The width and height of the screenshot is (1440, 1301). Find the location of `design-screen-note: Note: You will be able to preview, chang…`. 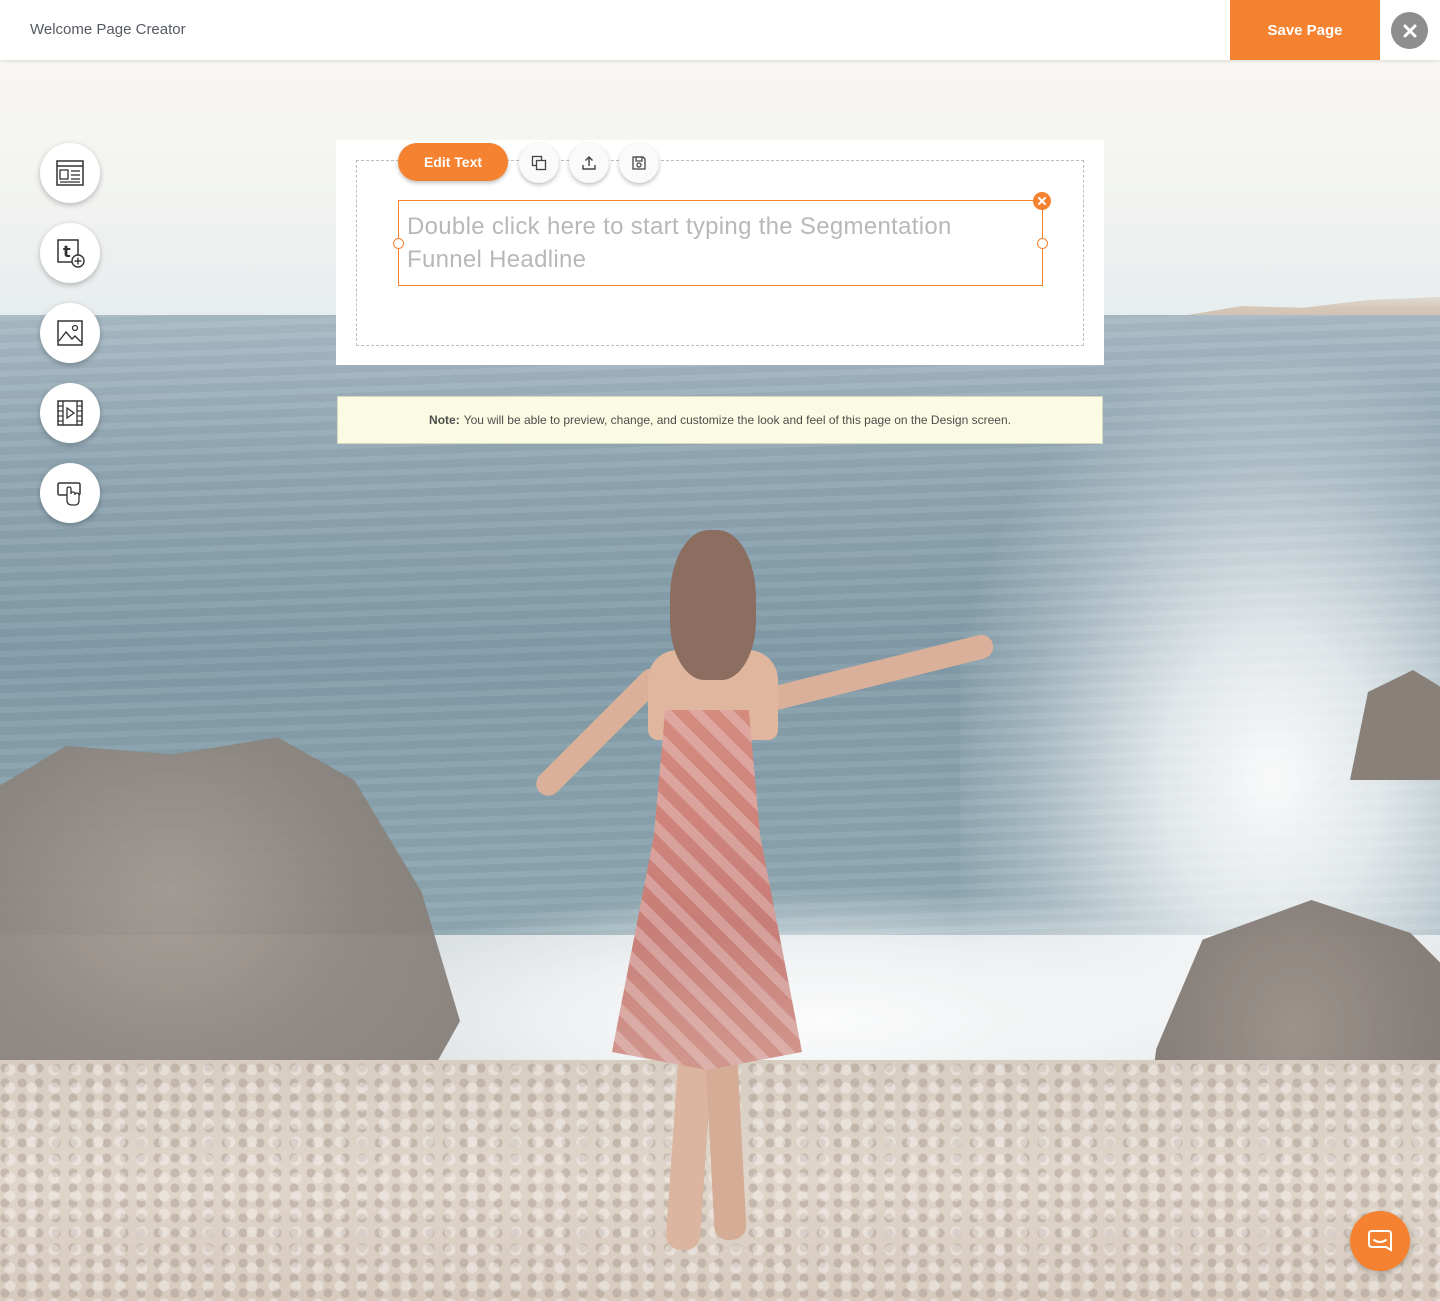

design-screen-note: Note: You will be able to preview, chang… is located at coordinates (720, 420).